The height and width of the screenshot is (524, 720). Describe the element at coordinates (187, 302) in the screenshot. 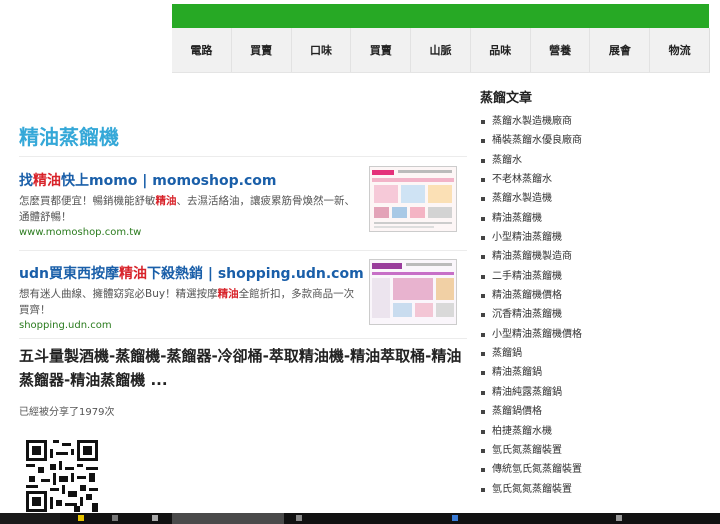

I see `ad-description: 想有迷人曲線、擁體窈窕必Buy！精選按摩精油全館折扣，多款商品一次買齊！` at that location.